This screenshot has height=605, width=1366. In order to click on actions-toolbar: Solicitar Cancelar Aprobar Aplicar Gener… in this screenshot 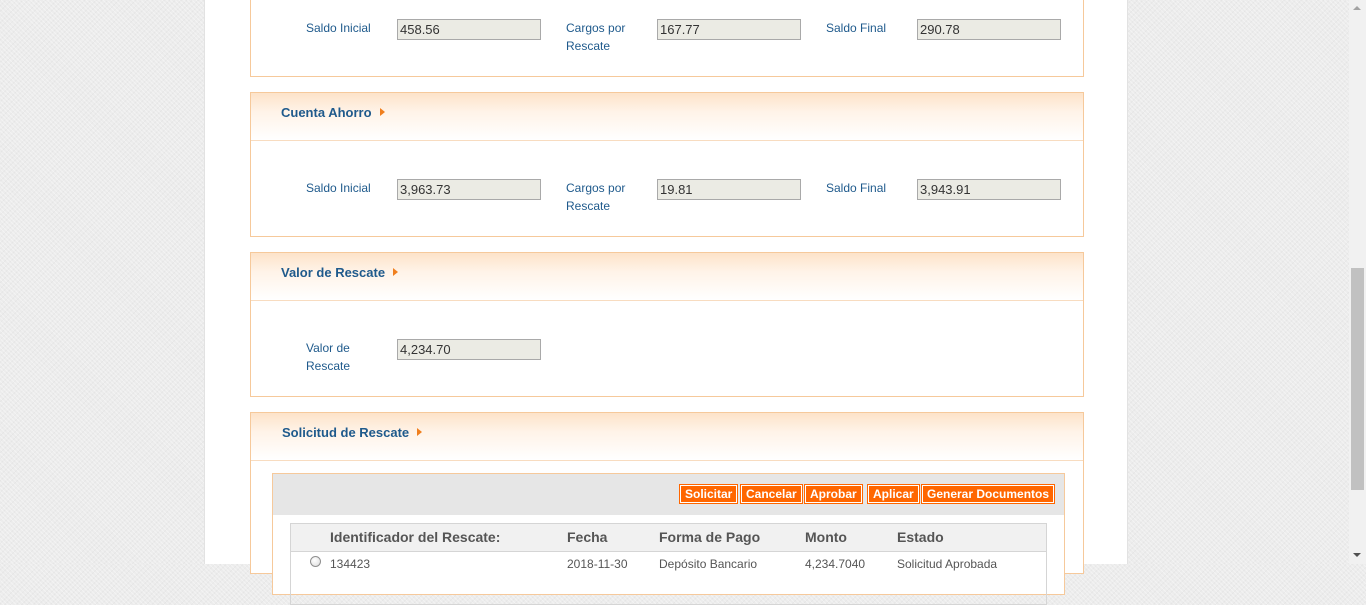, I will do `click(668, 494)`.